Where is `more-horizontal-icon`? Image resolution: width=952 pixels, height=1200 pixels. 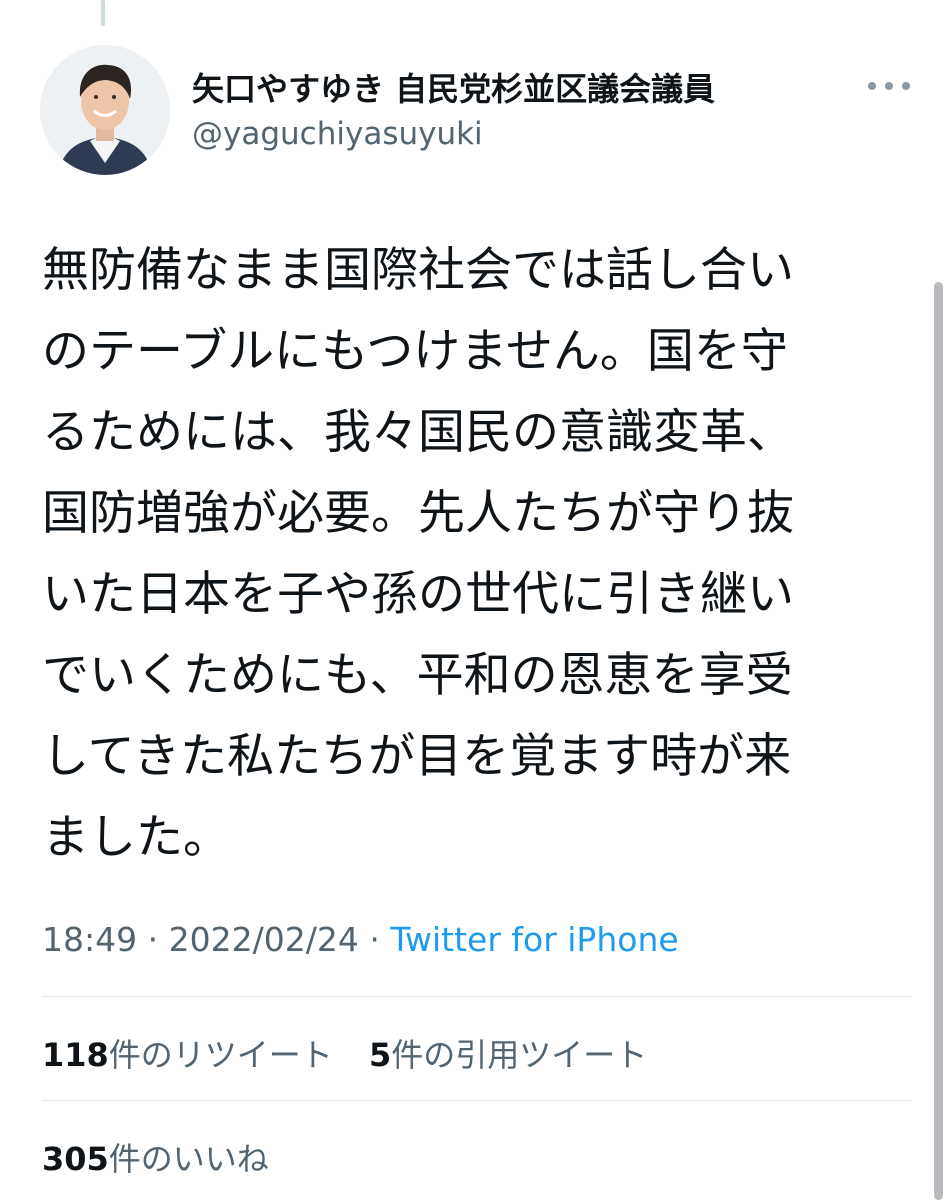
more-horizontal-icon is located at coordinates (889, 86).